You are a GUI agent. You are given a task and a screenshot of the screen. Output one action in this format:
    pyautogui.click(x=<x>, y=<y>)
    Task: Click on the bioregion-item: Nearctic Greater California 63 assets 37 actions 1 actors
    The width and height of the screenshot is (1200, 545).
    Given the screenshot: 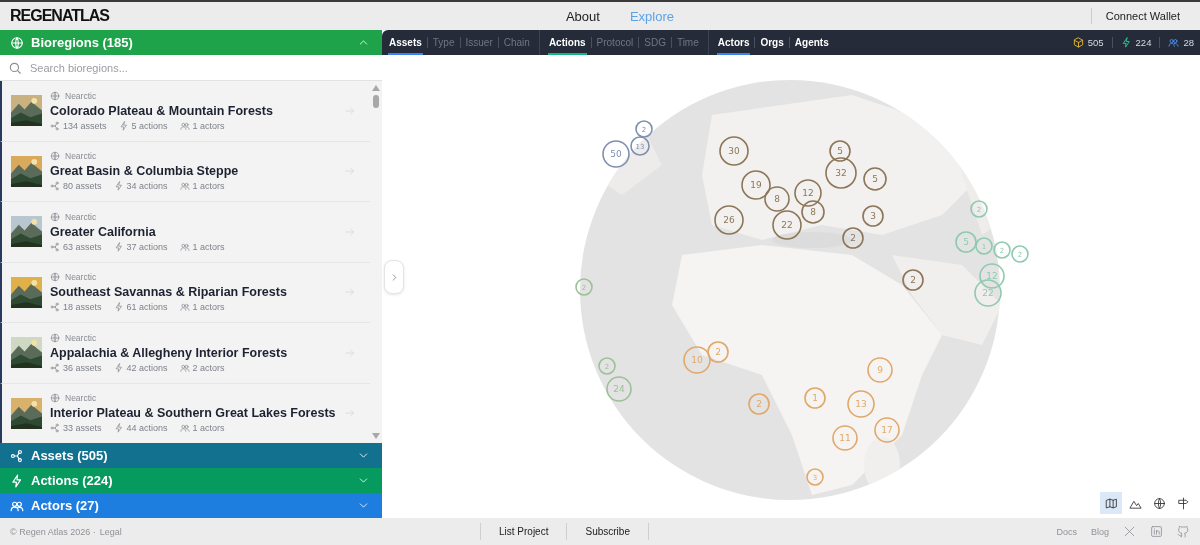 What is the action you would take?
    pyautogui.click(x=185, y=232)
    